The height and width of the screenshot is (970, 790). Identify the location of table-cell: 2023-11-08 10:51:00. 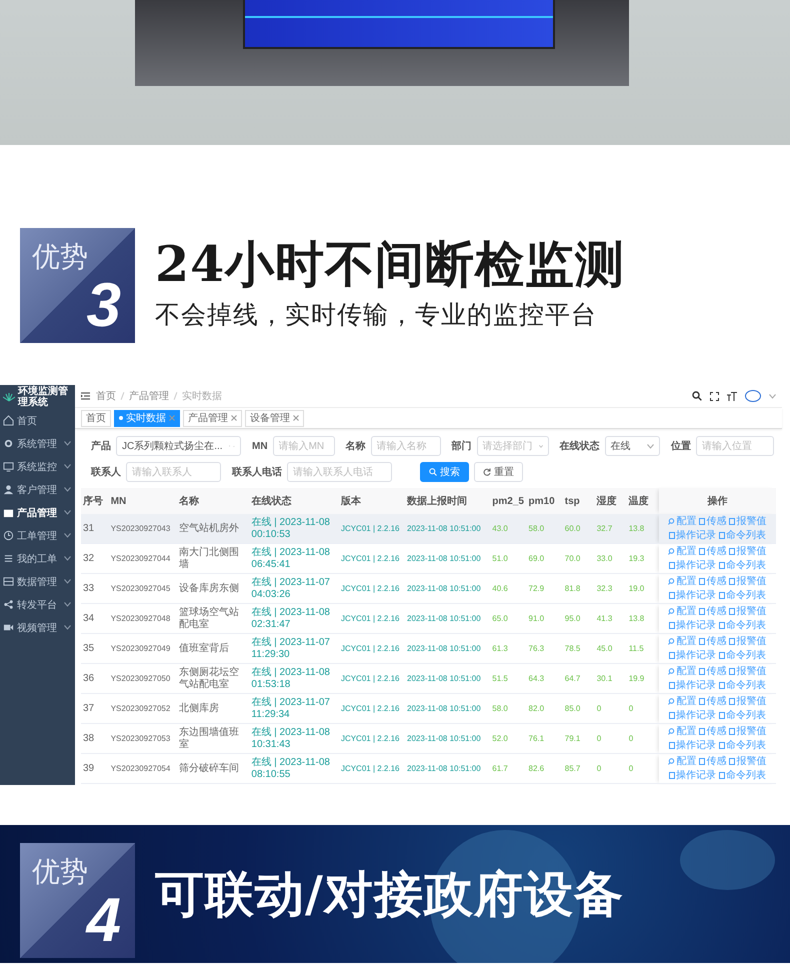
(444, 618).